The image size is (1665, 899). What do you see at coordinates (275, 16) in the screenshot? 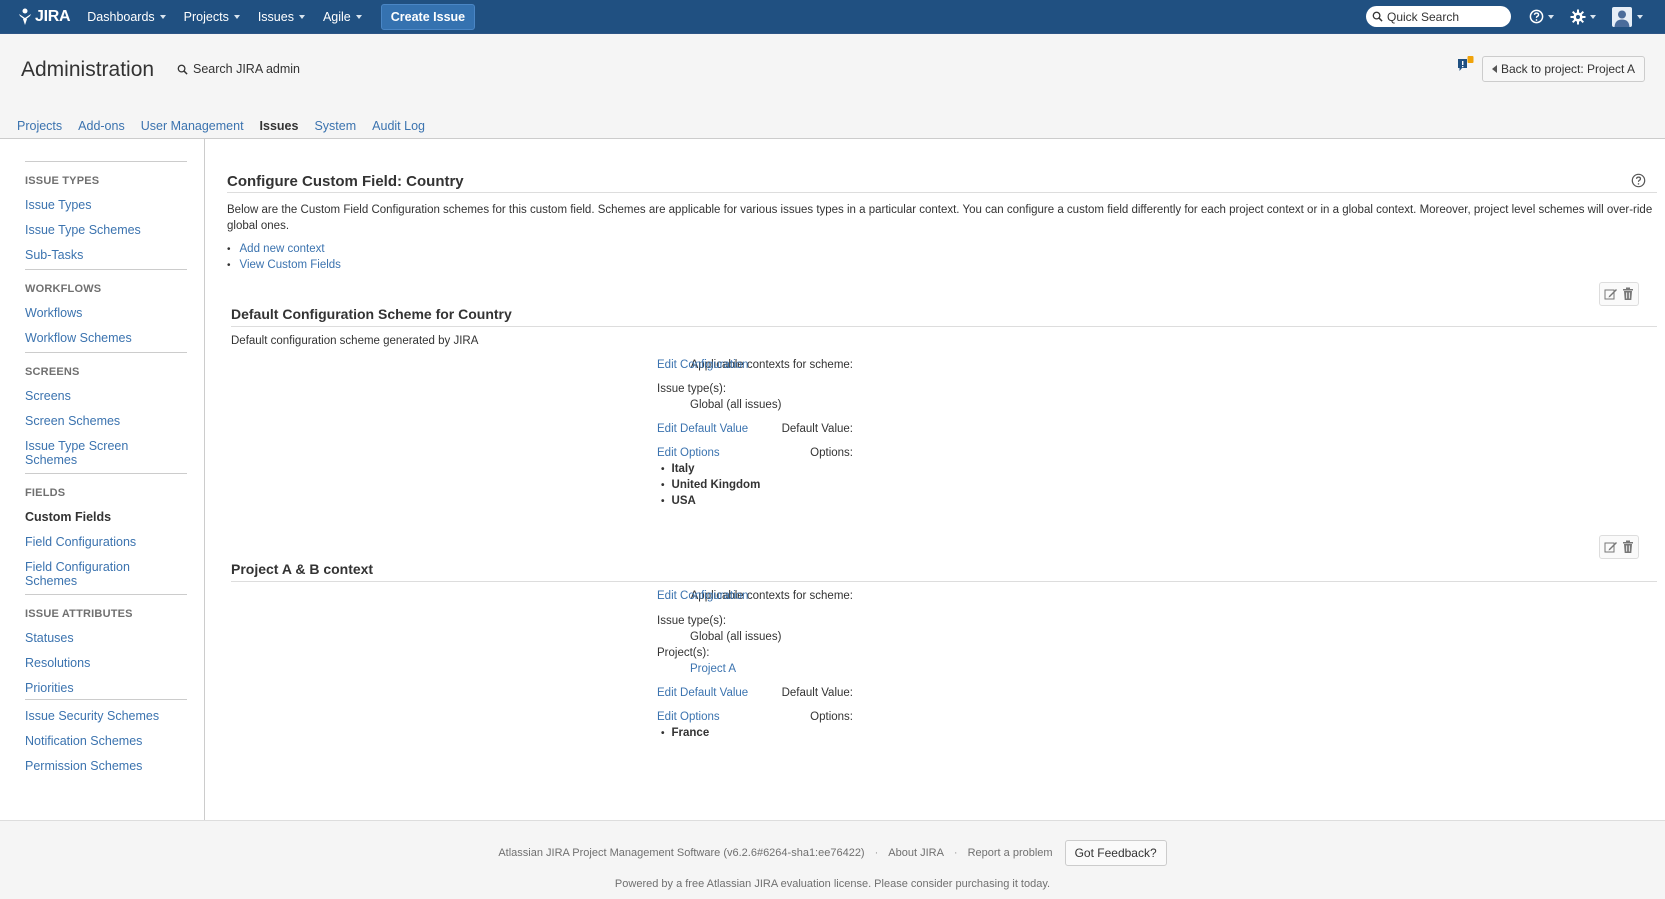
I see `nav-issues-label: Issues` at bounding box center [275, 16].